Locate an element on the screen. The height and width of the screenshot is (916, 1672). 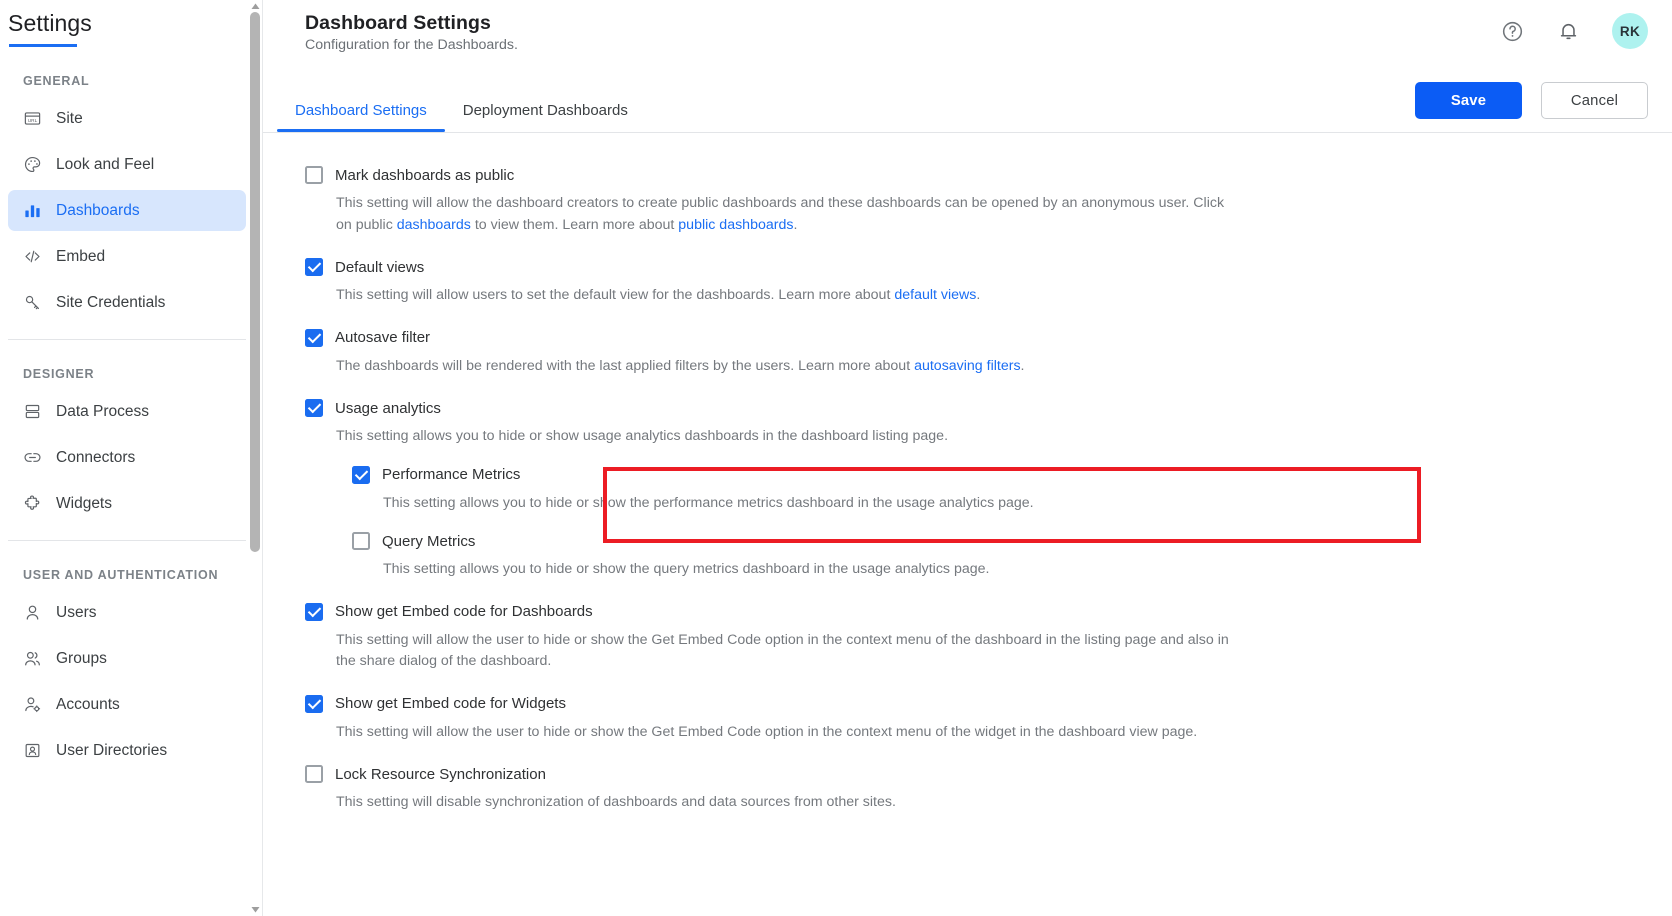
sidebar-item-users: Users is located at coordinates (127, 612).